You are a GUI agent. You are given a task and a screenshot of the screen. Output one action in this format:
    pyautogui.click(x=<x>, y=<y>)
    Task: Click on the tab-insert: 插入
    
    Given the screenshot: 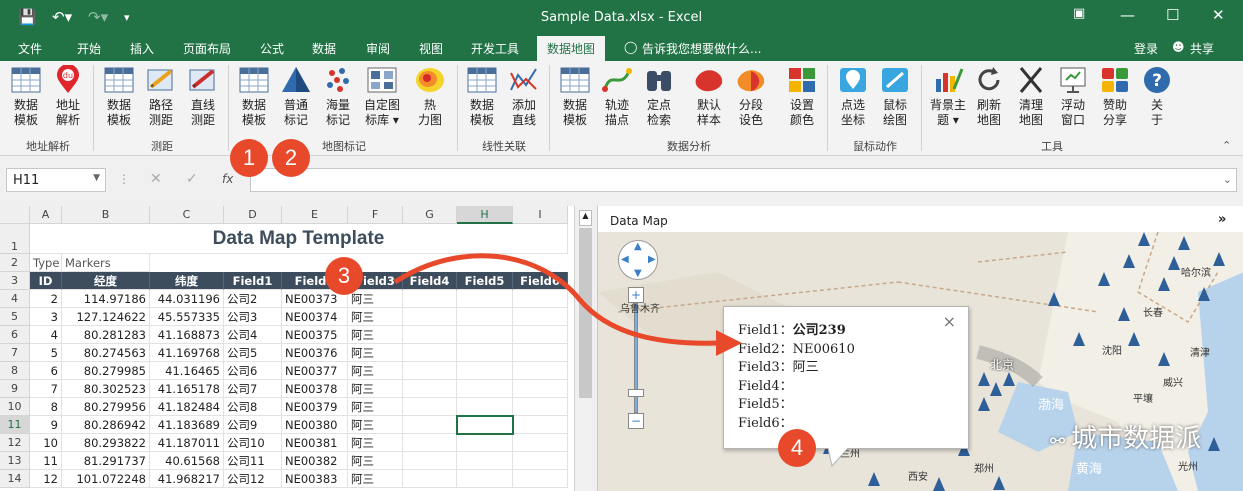 What is the action you would take?
    pyautogui.click(x=142, y=48)
    